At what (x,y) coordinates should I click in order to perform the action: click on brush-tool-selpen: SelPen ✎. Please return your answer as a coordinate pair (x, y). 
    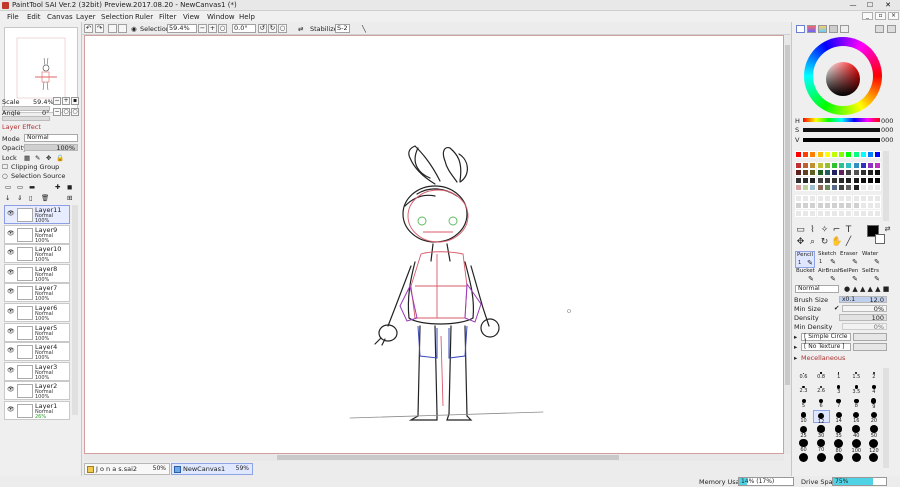
    Looking at the image, I should click on (849, 276).